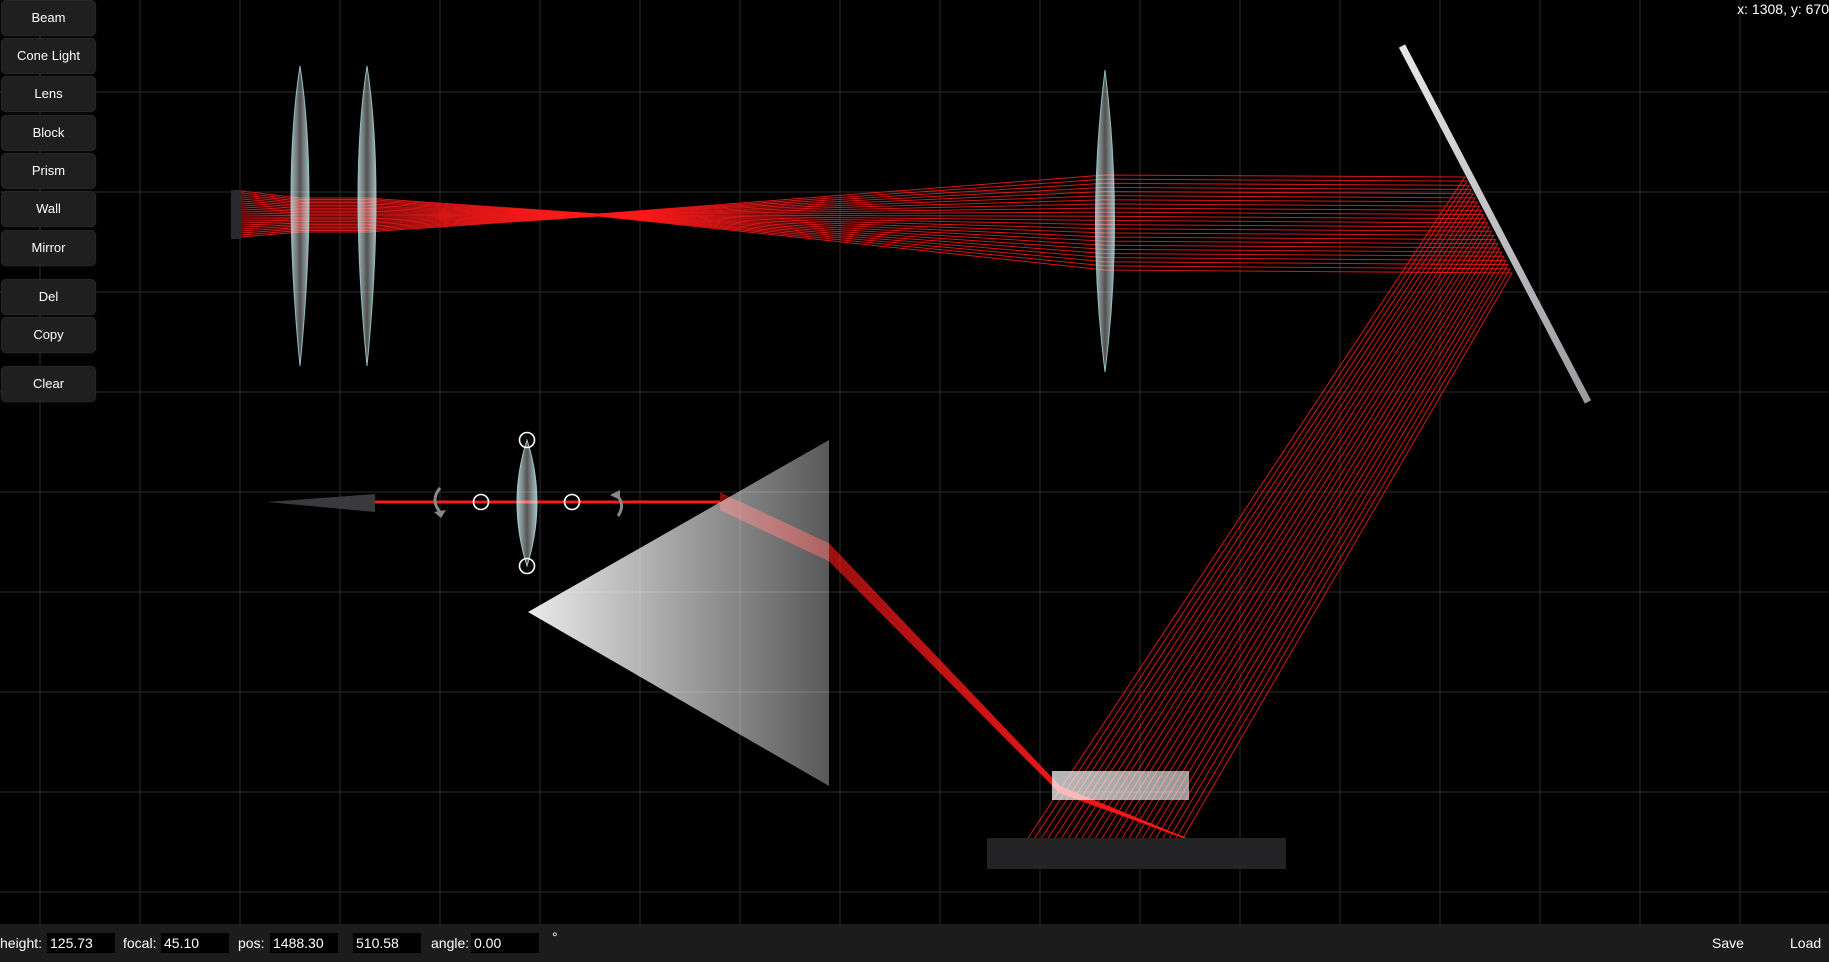  Describe the element at coordinates (48, 384) in the screenshot. I see `clear-button: Clear` at that location.